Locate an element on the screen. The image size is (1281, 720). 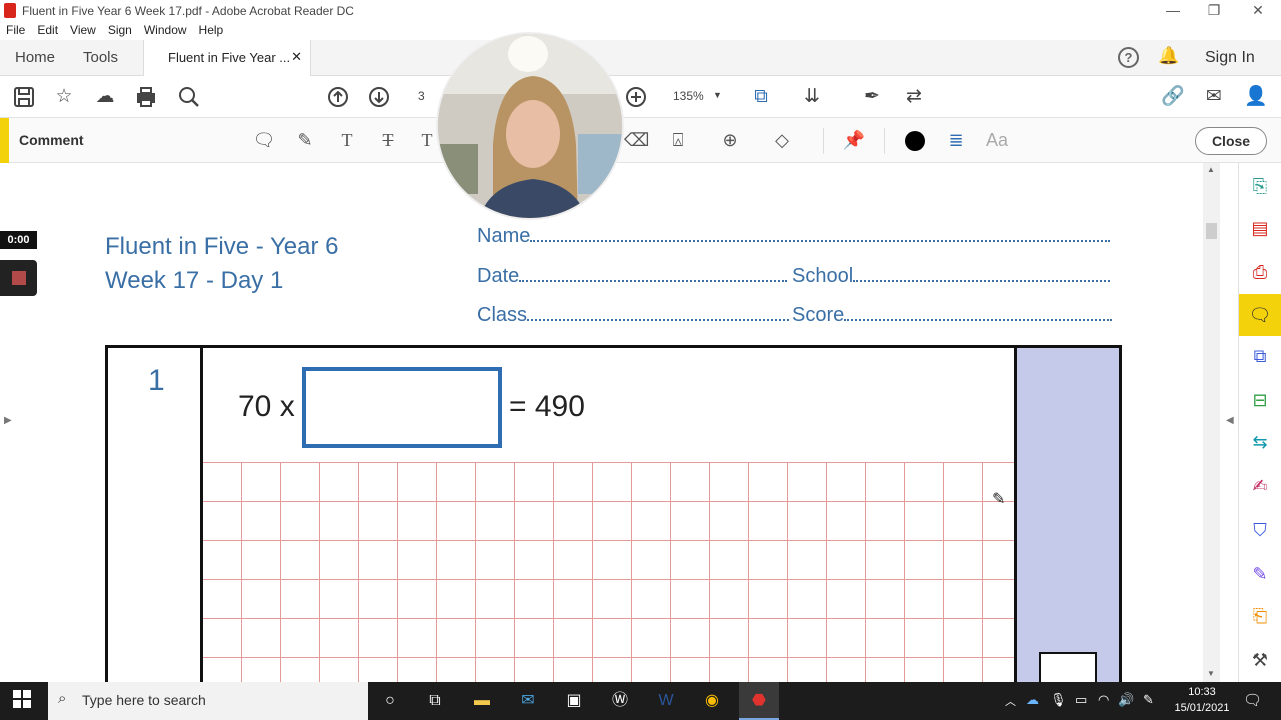
battery-icon: ▭ is located at coordinates (1081, 700).